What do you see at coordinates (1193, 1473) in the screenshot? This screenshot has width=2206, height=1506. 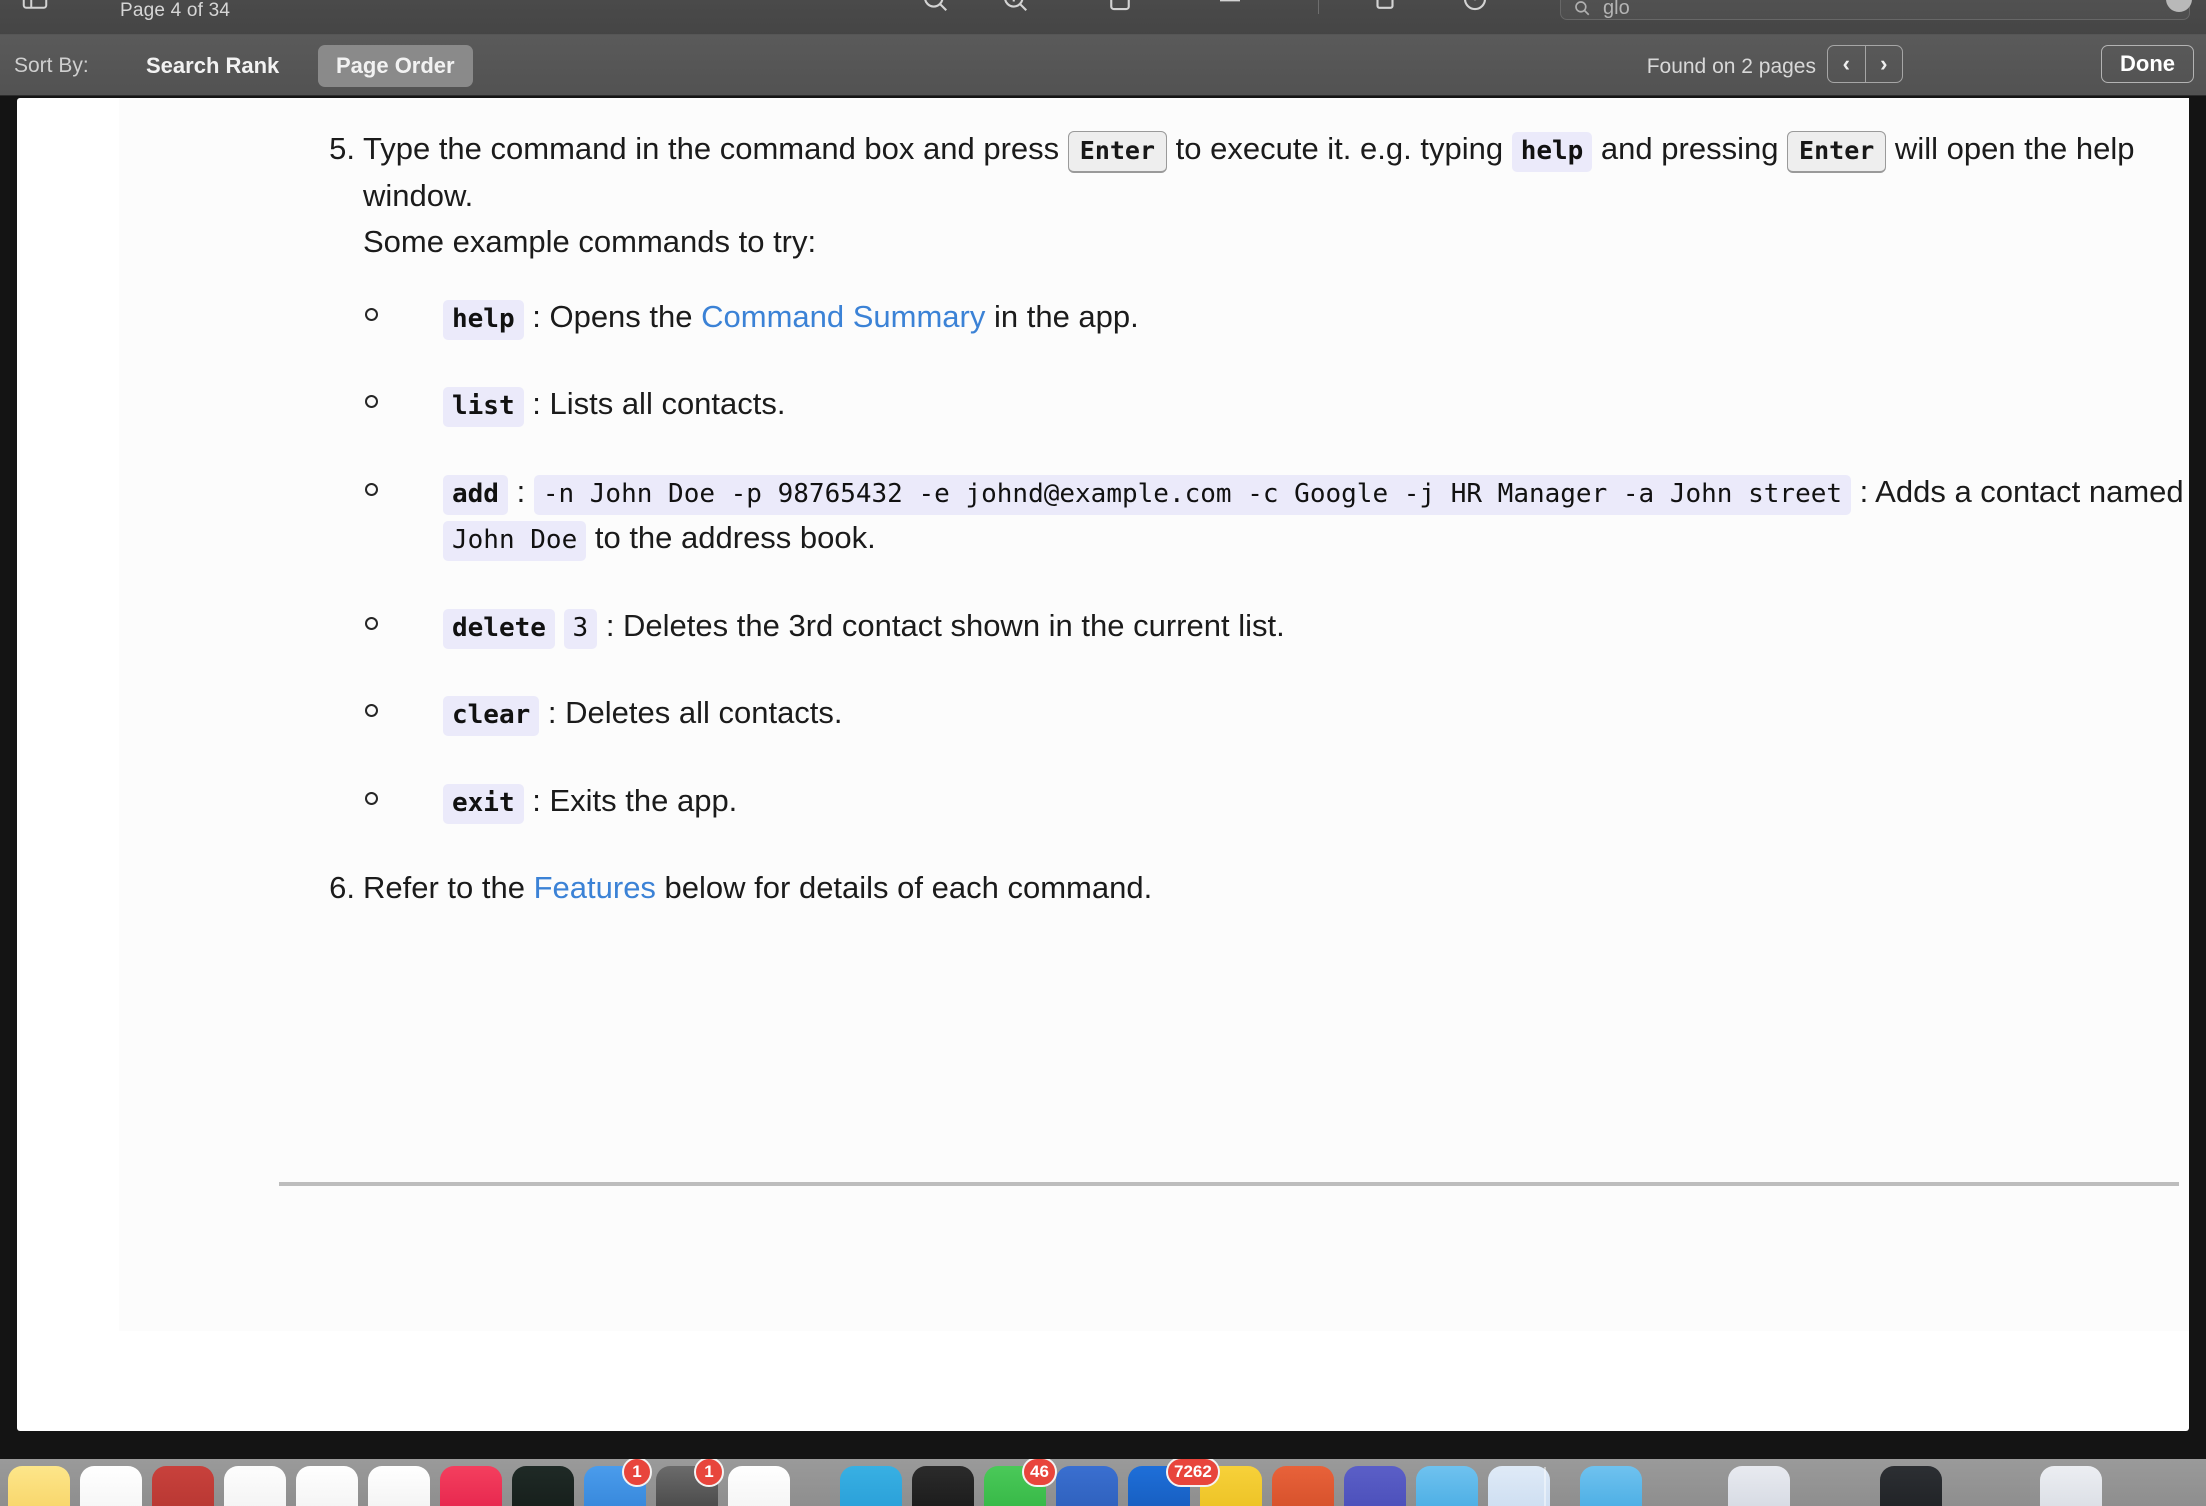 I see `dock-badge: 7262` at bounding box center [1193, 1473].